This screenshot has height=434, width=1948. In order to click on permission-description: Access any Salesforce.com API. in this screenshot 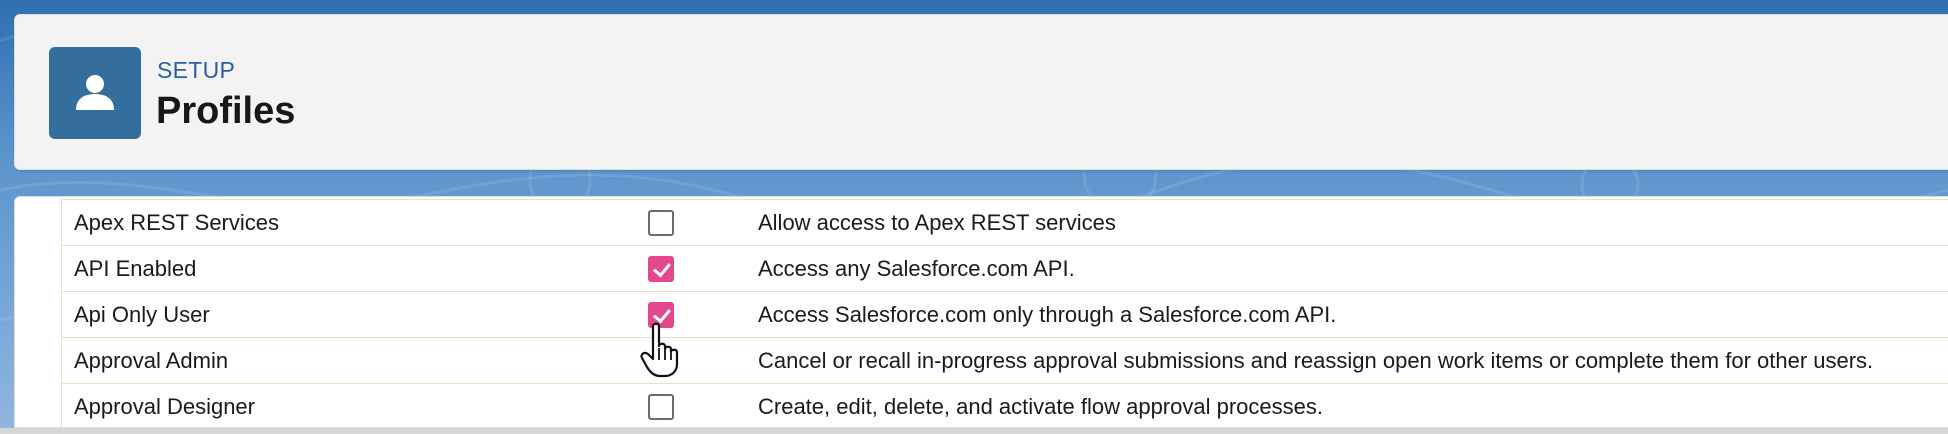, I will do `click(1353, 268)`.